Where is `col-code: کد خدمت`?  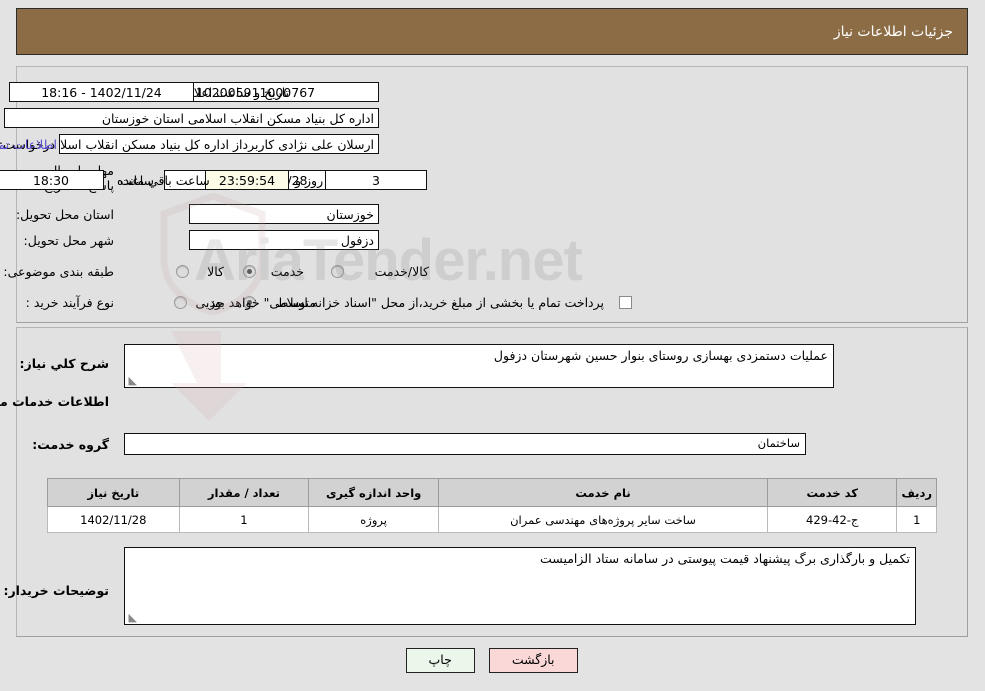
col-code: کد خدمت is located at coordinates (833, 492).